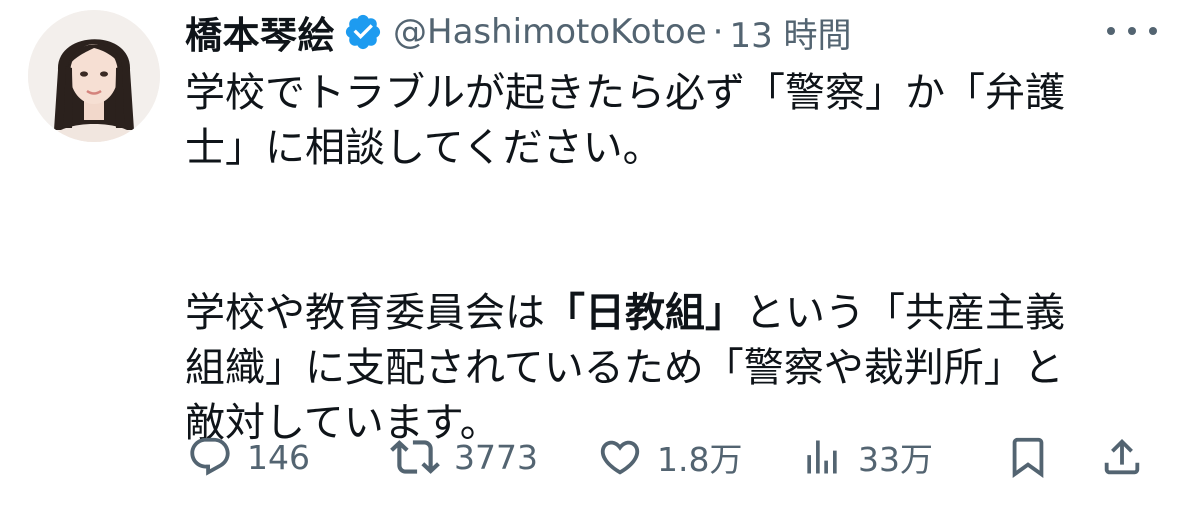  I want to click on reply-button: 146, so click(248, 457).